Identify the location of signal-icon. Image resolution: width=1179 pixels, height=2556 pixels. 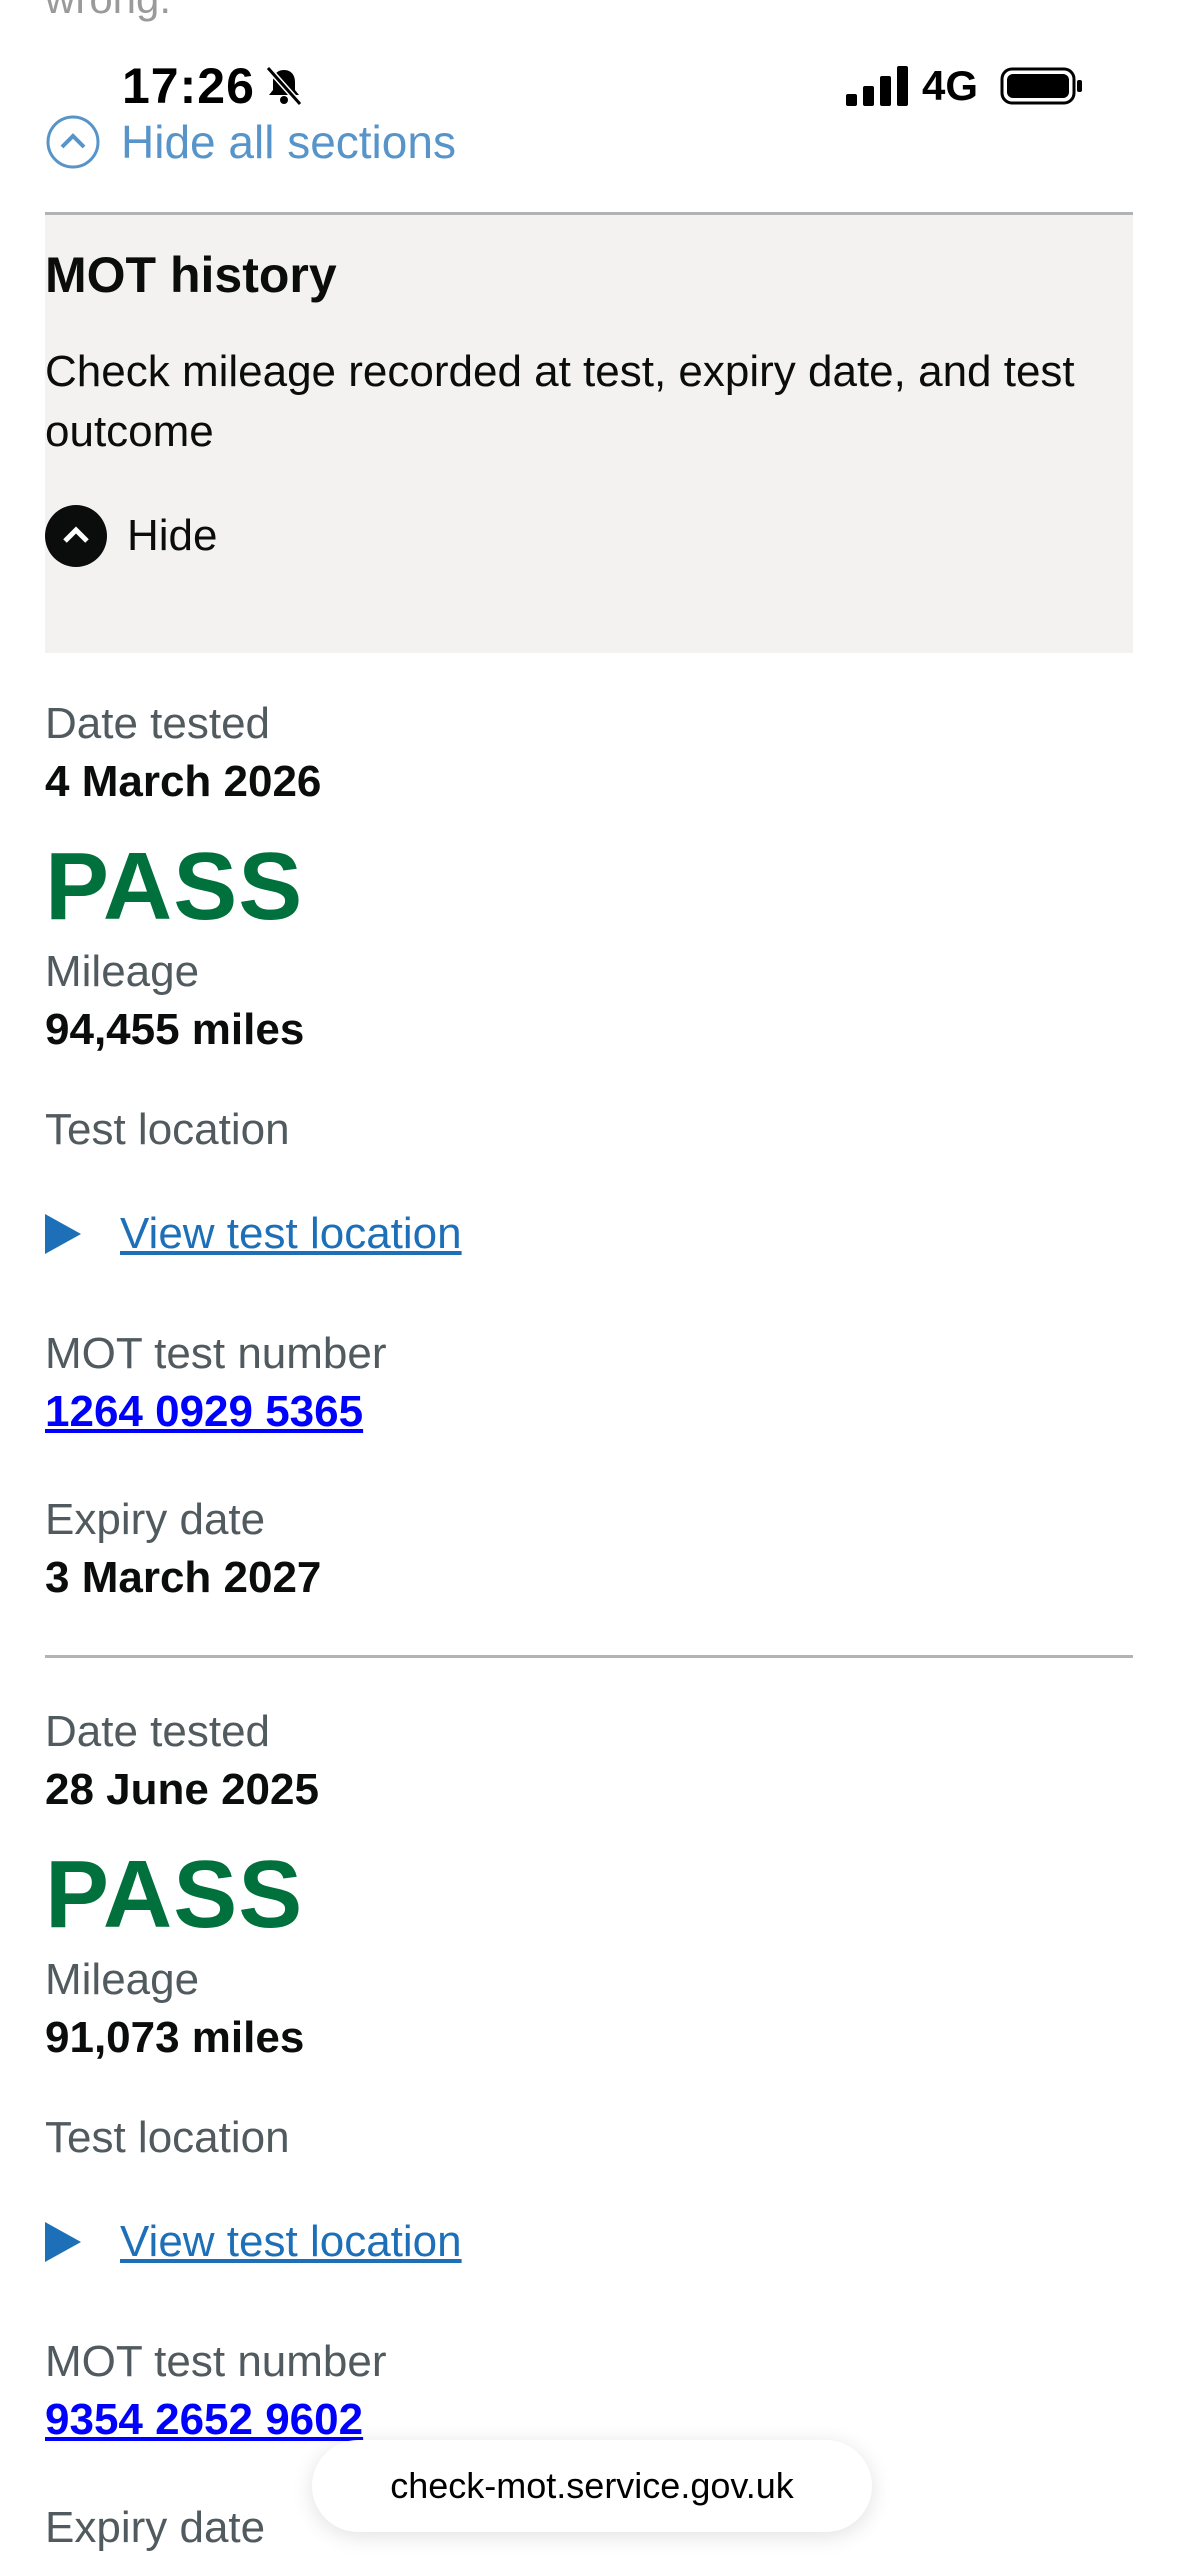
(877, 86).